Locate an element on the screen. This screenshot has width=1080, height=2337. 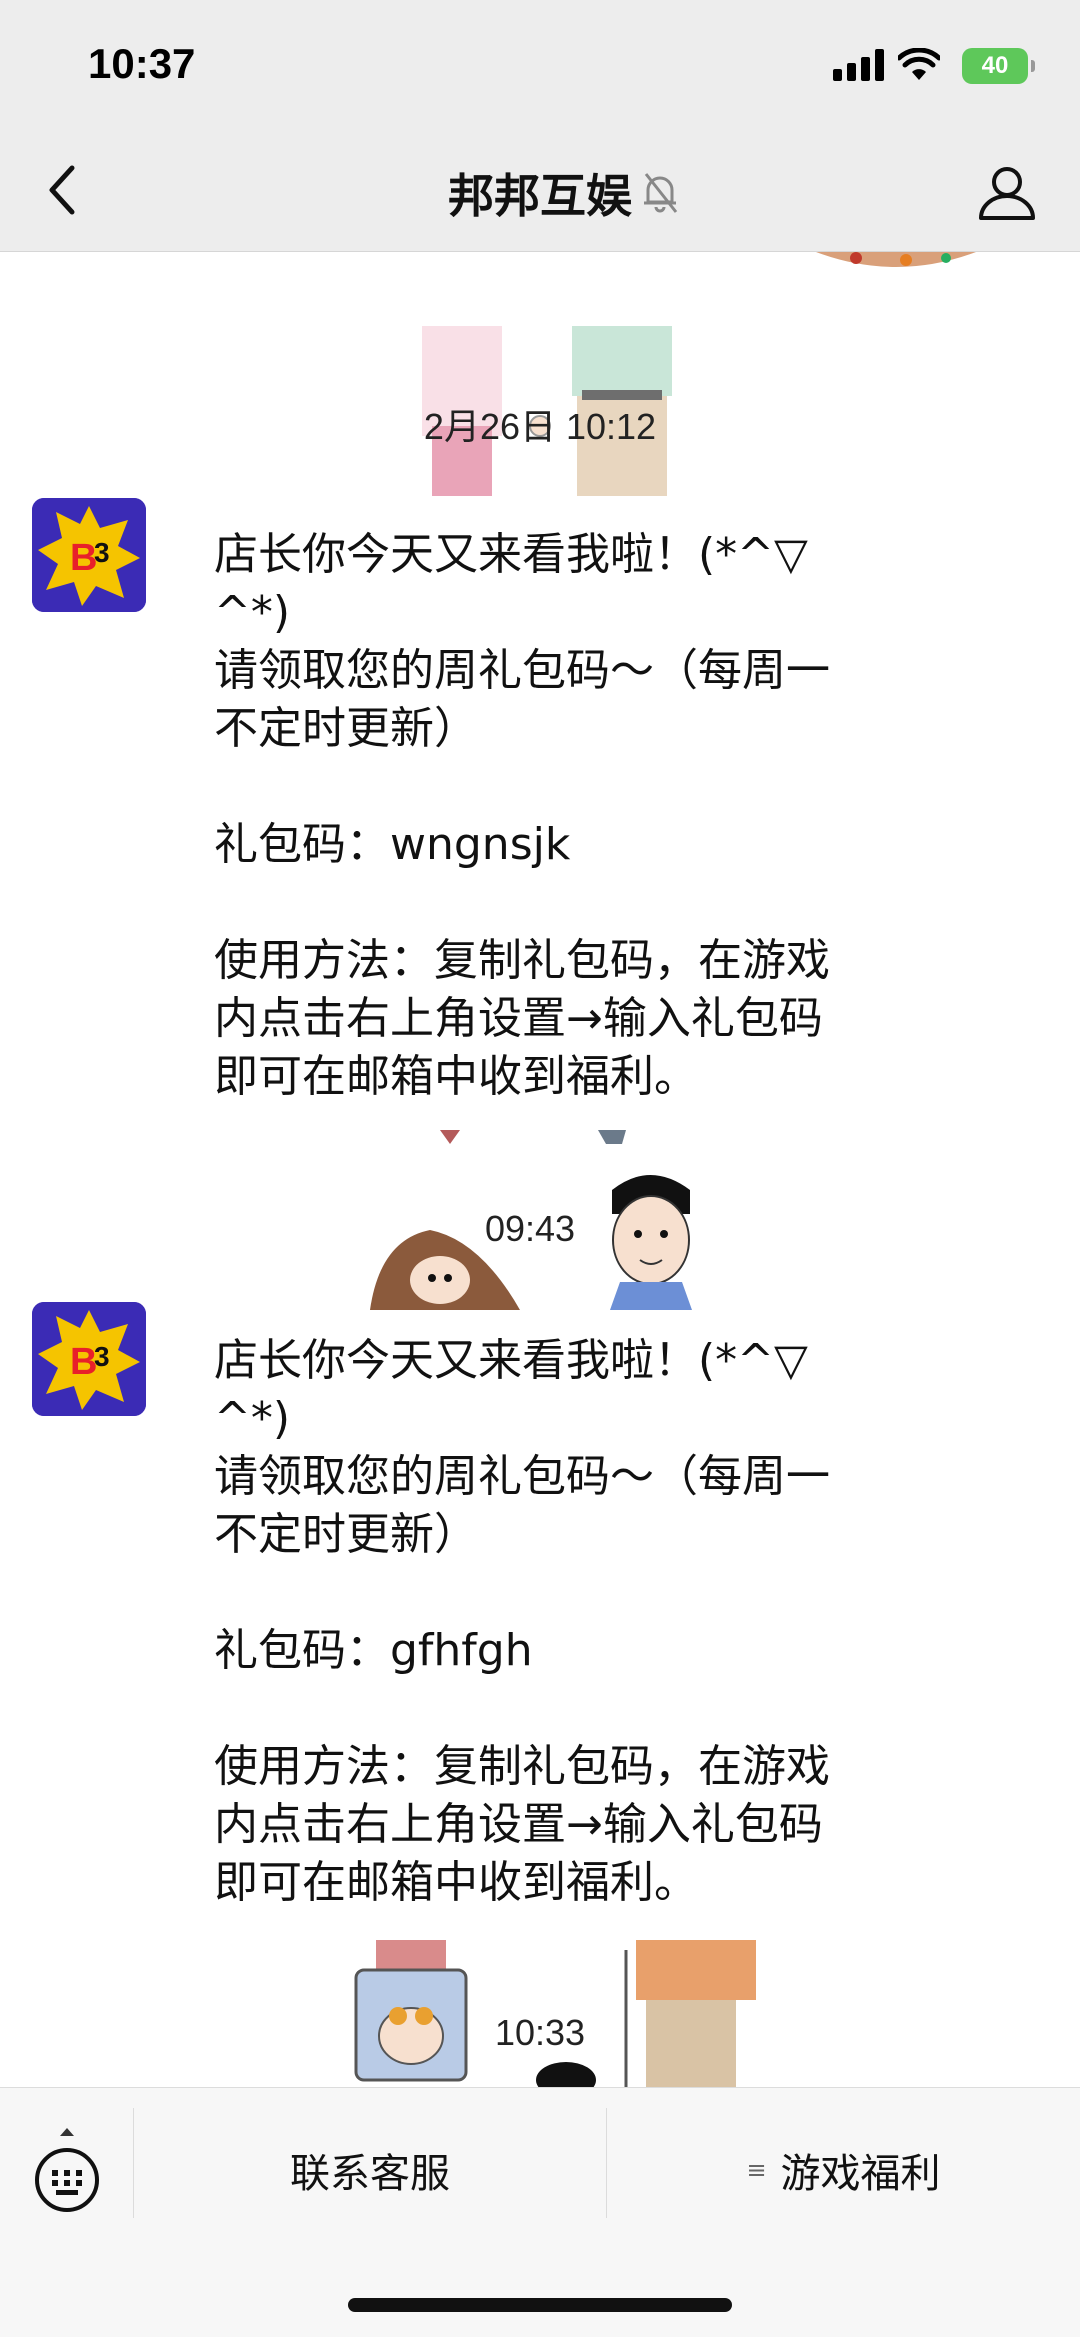
status-time: 10:37 is located at coordinates (142, 63).